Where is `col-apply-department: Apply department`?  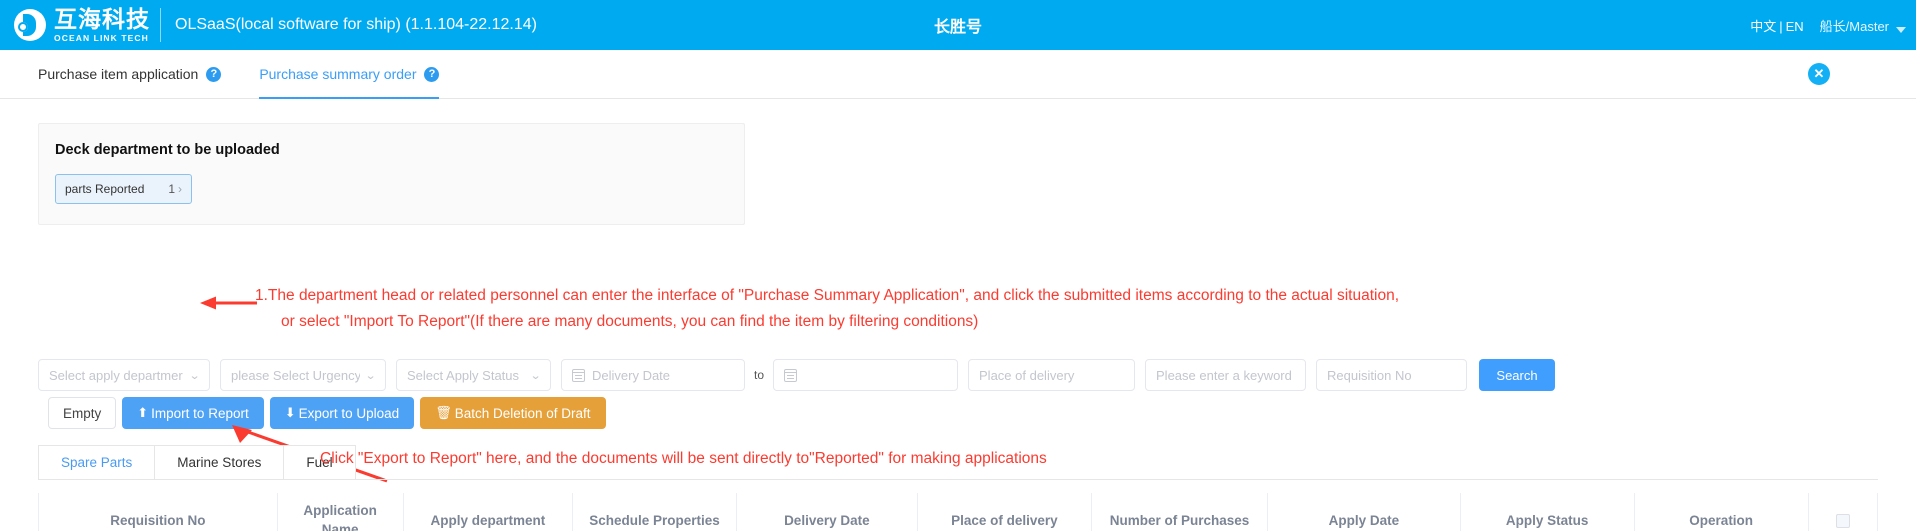
col-apply-department: Apply department is located at coordinates (488, 512).